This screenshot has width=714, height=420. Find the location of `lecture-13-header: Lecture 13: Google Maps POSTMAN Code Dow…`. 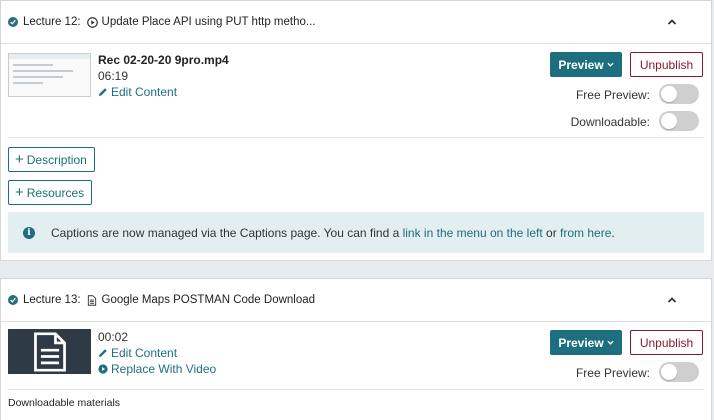

lecture-13-header: Lecture 13: Google Maps POSTMAN Code Dow… is located at coordinates (356, 300).